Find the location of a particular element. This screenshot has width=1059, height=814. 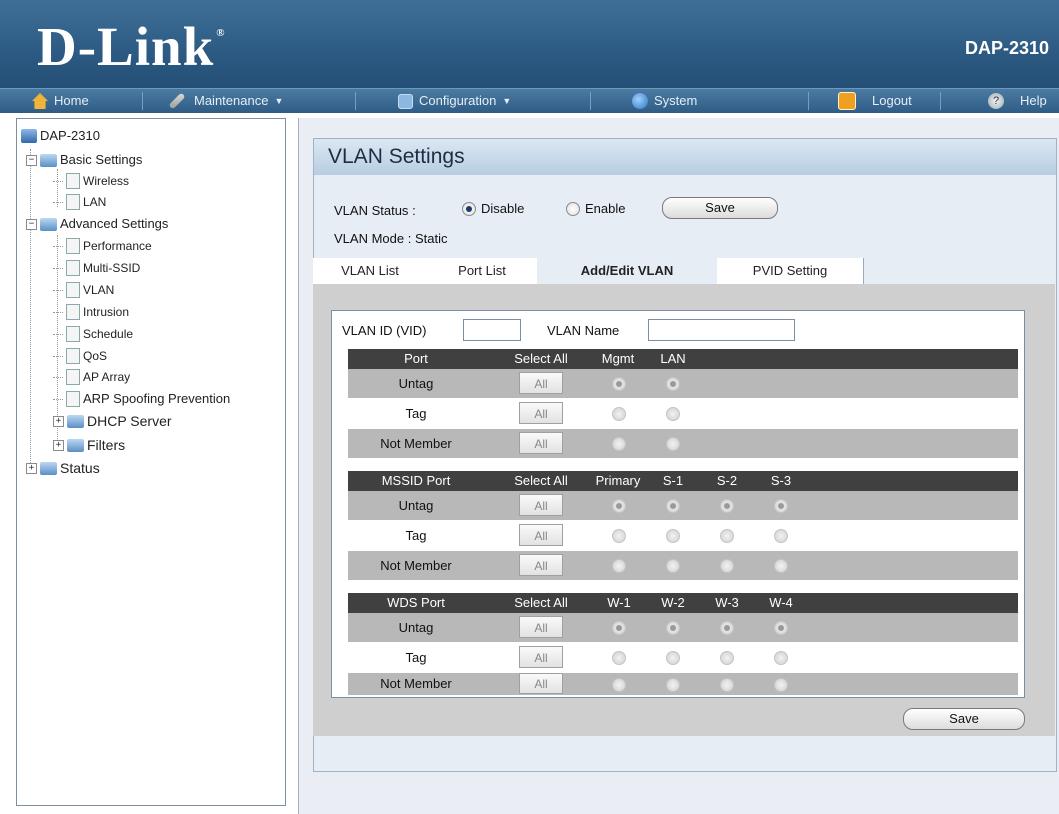

menu-maintenance: Maintenance ▼ is located at coordinates (225, 101).